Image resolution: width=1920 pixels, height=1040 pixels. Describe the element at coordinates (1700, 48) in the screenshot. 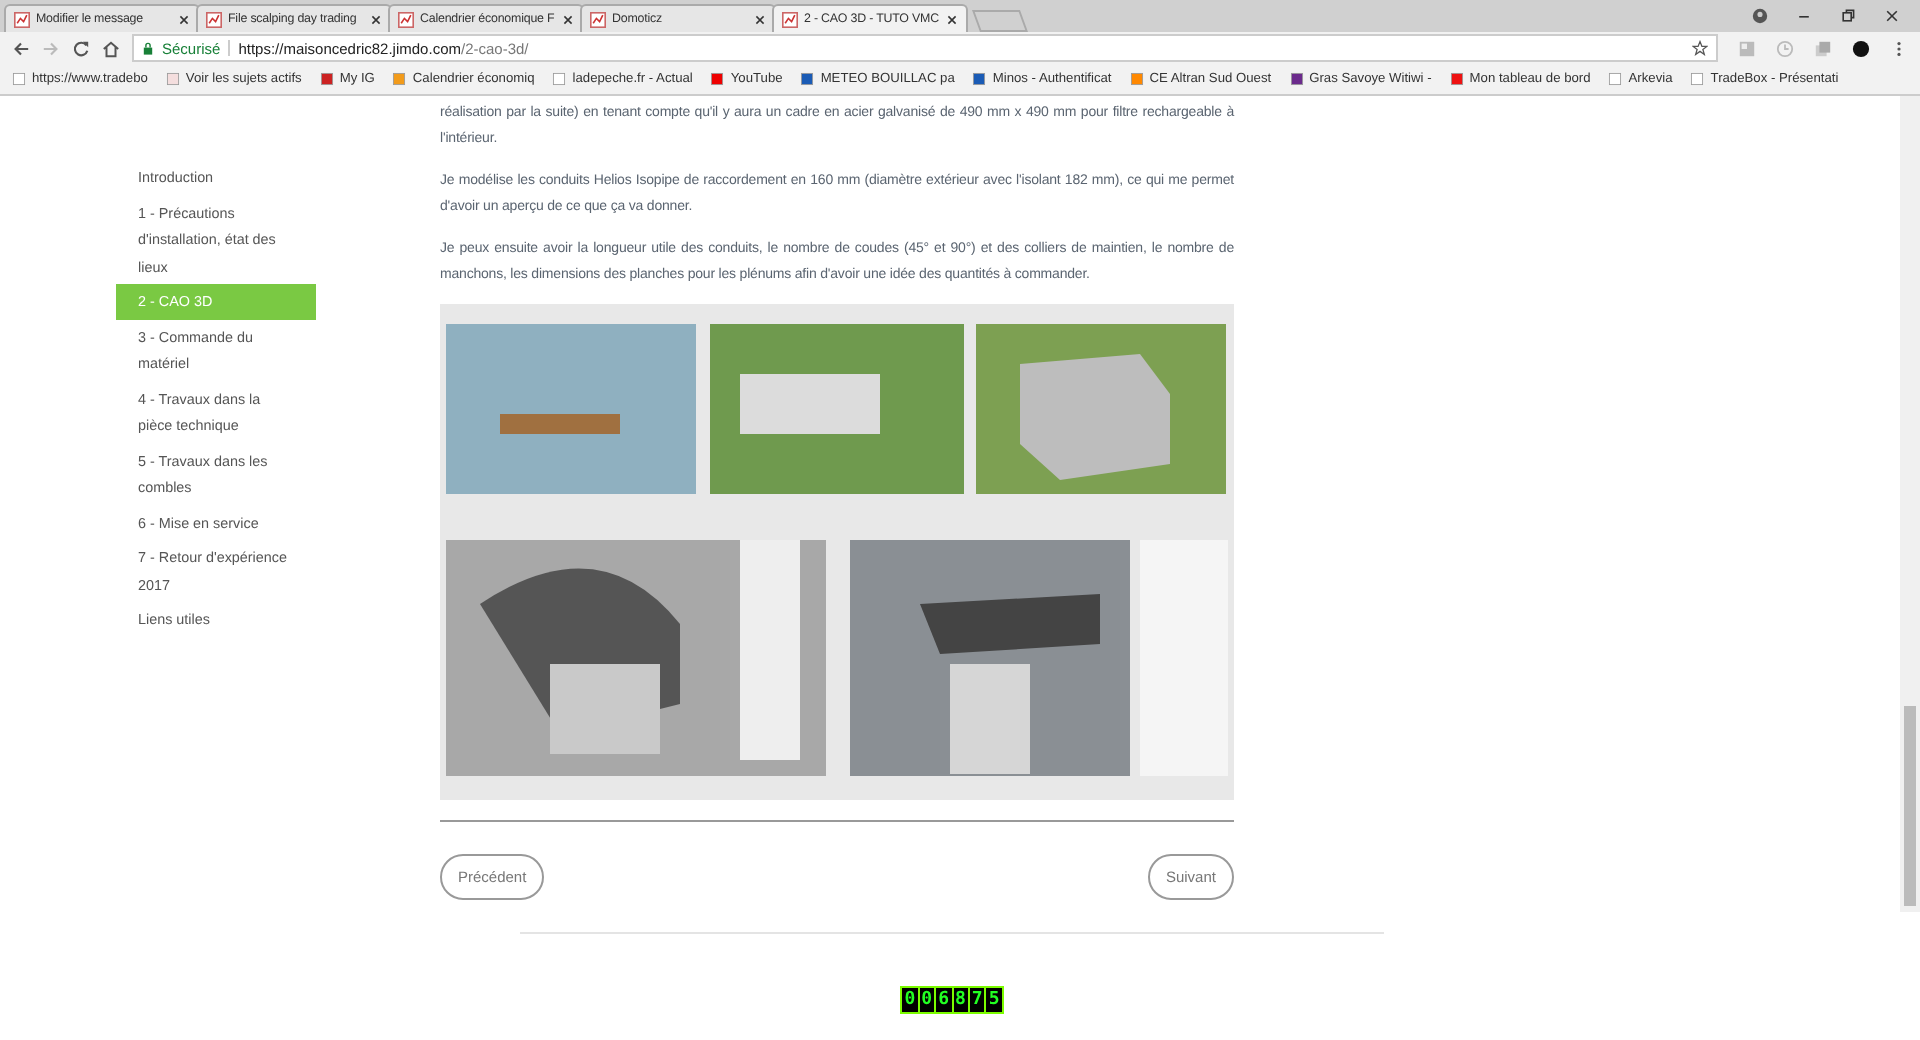

I see `star-icon` at that location.